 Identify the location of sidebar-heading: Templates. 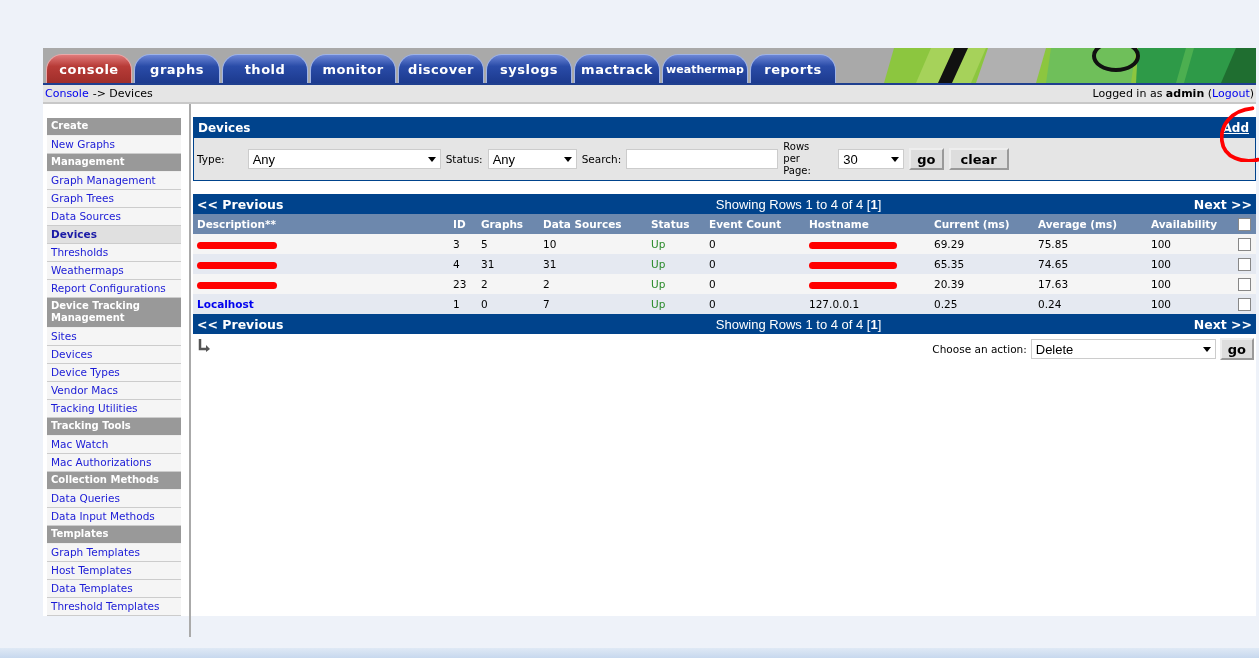
(114, 535).